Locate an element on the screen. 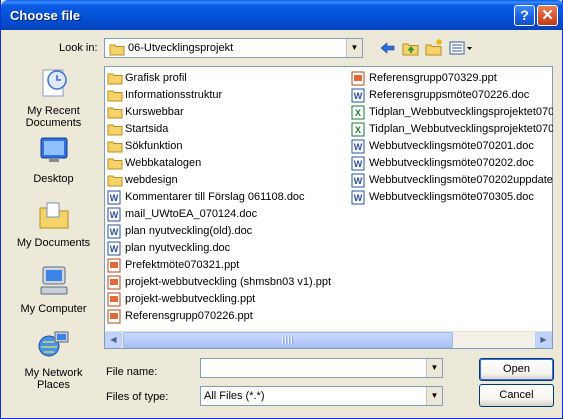  file-name: Kurswebbar is located at coordinates (154, 112).